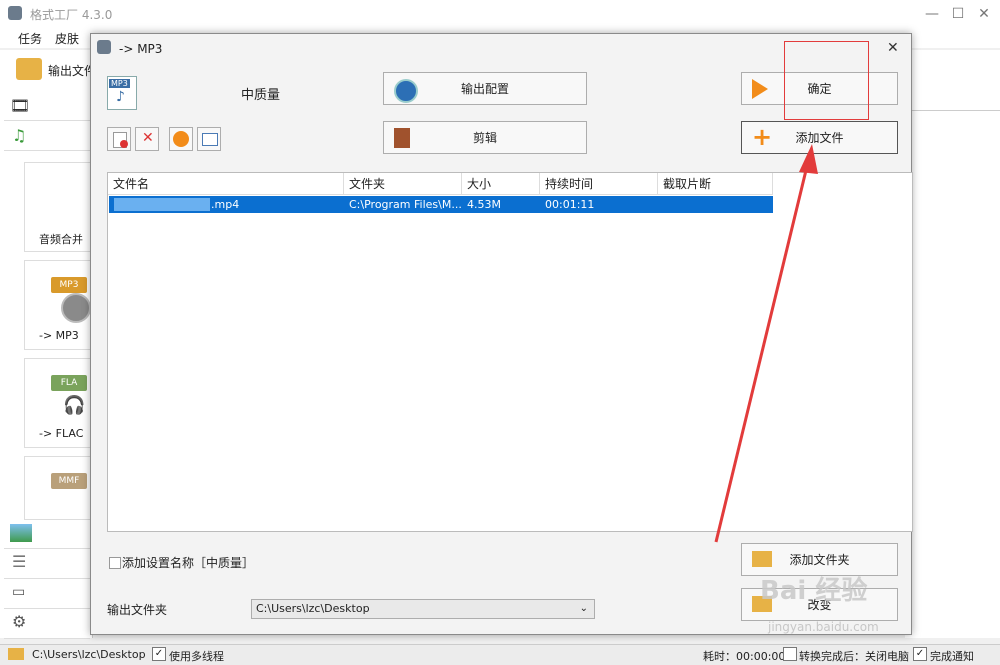  I want to click on close-main-button: ✕, so click(984, 14).